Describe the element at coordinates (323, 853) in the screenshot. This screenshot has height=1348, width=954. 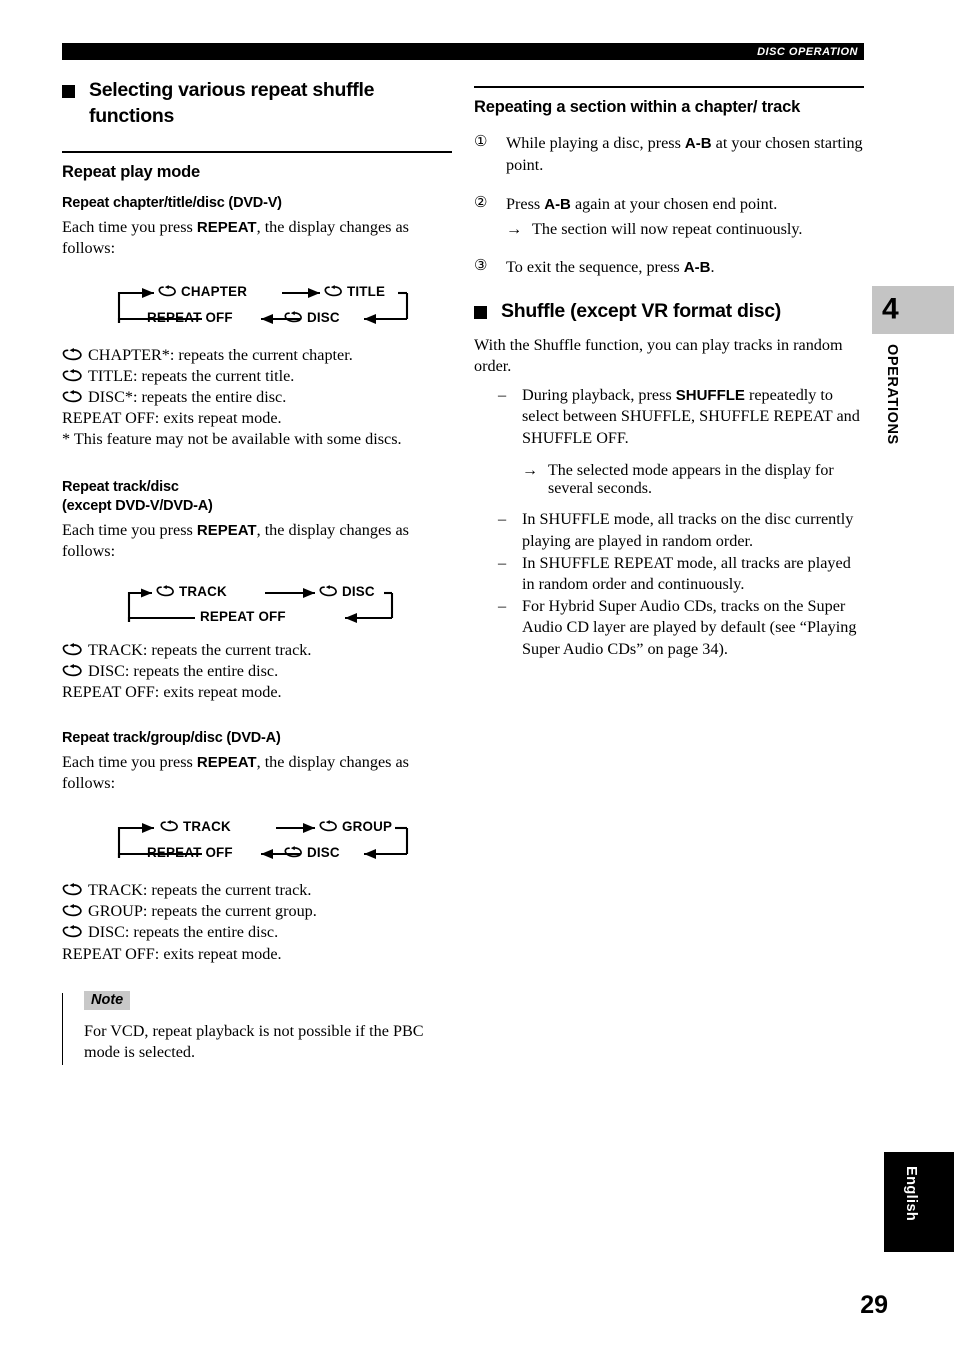
I see `flow-label-disc-3-text: DISC` at that location.